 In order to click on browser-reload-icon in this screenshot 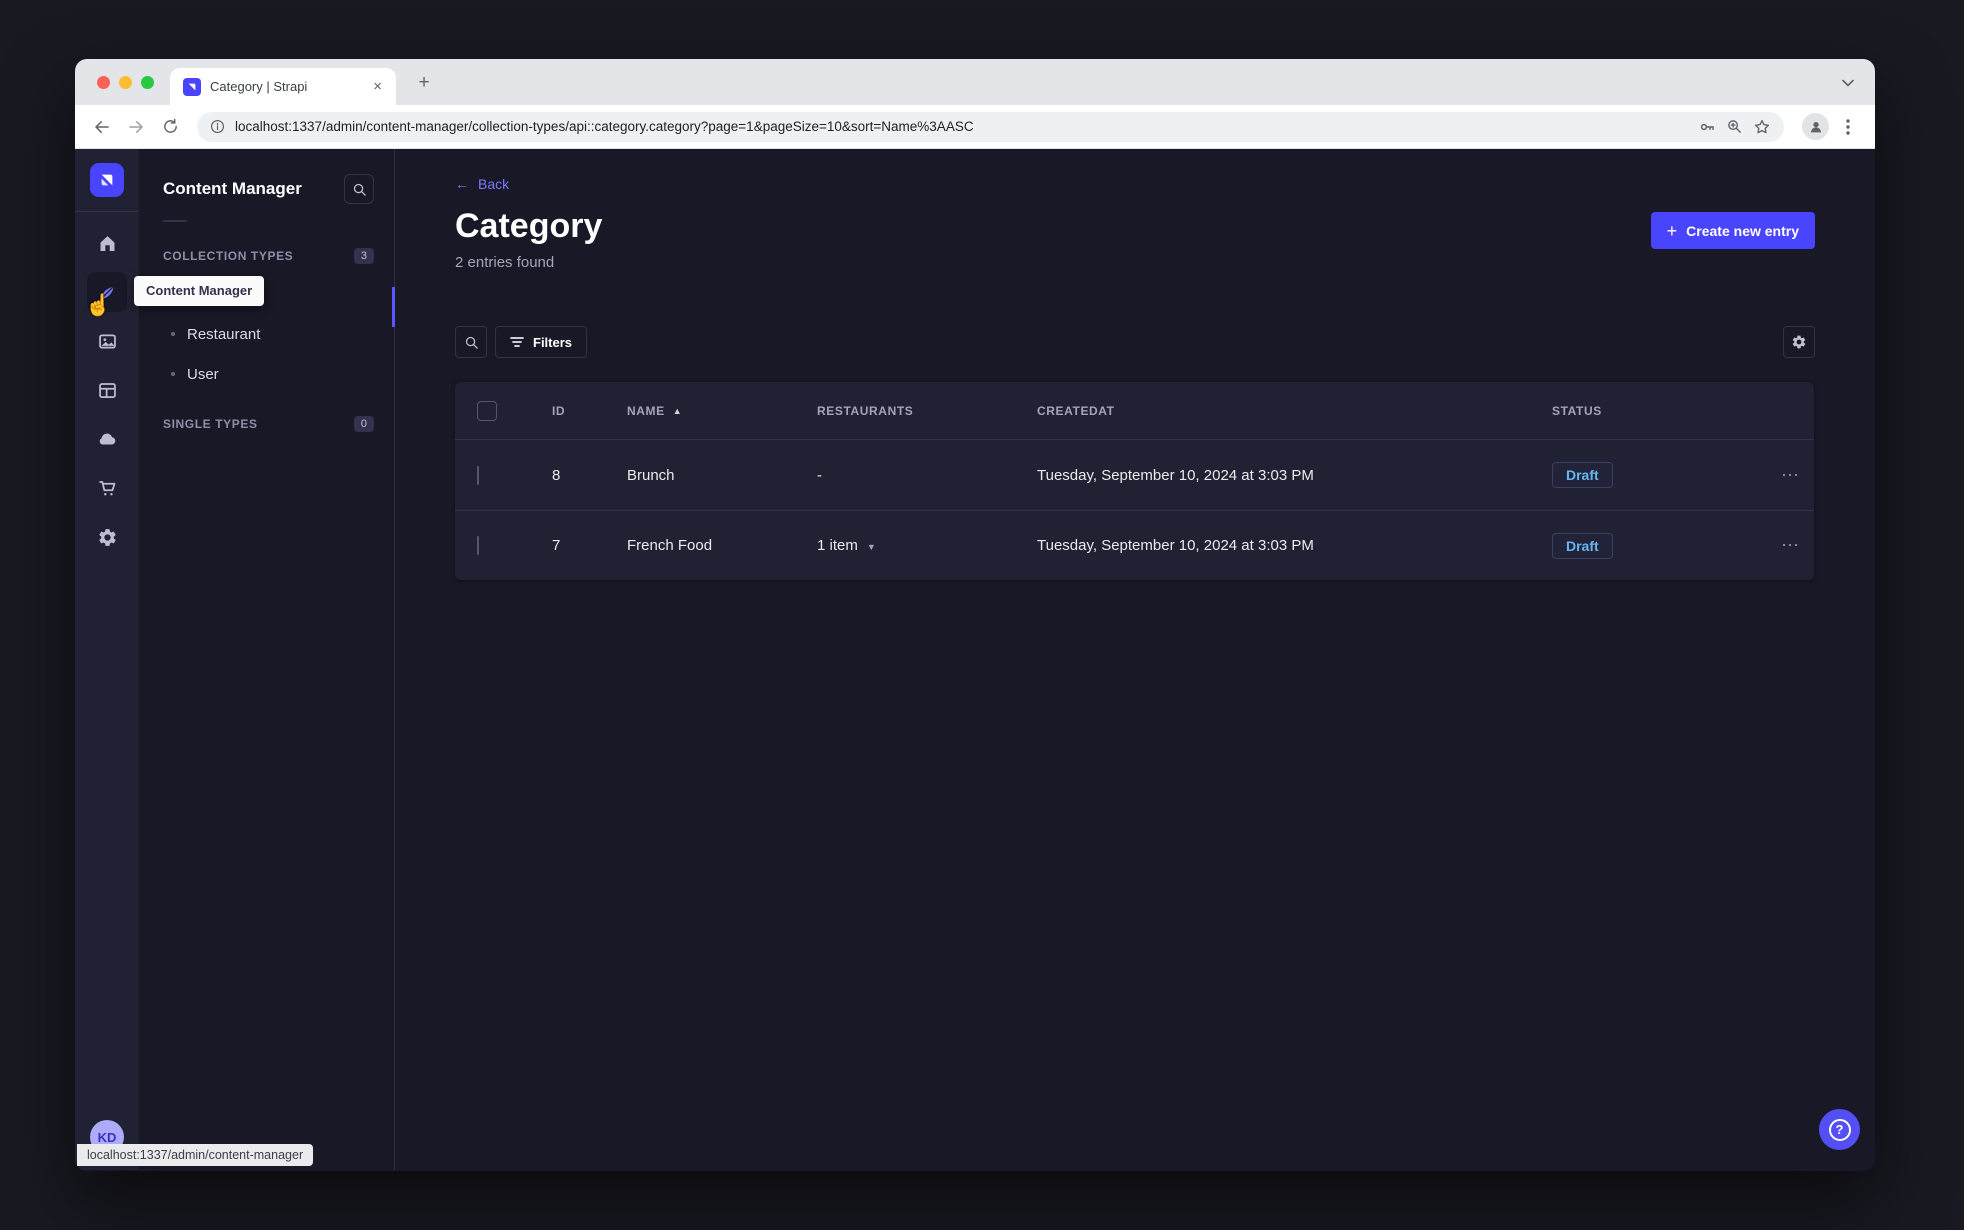, I will do `click(170, 127)`.